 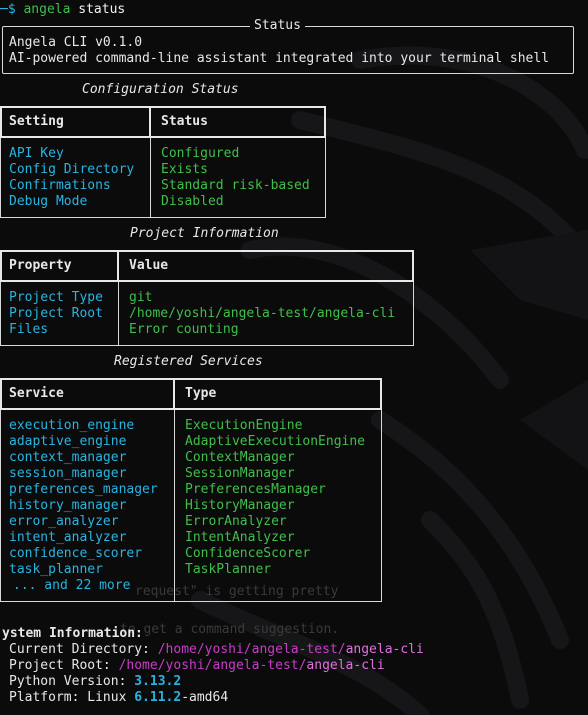 What do you see at coordinates (237, 591) in the screenshot?
I see `ghost-text-line: request" is getting pretty` at bounding box center [237, 591].